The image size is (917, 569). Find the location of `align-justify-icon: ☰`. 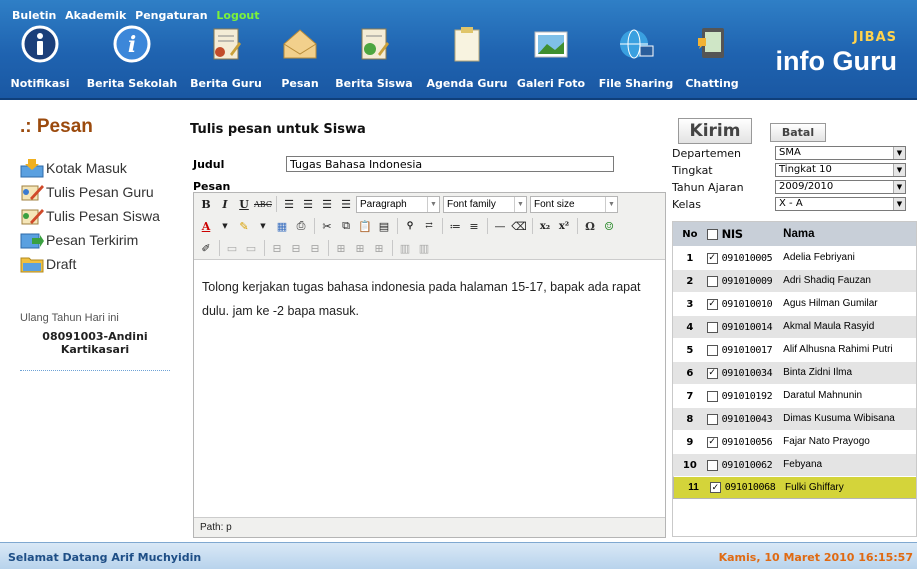

align-justify-icon: ☰ is located at coordinates (346, 204).